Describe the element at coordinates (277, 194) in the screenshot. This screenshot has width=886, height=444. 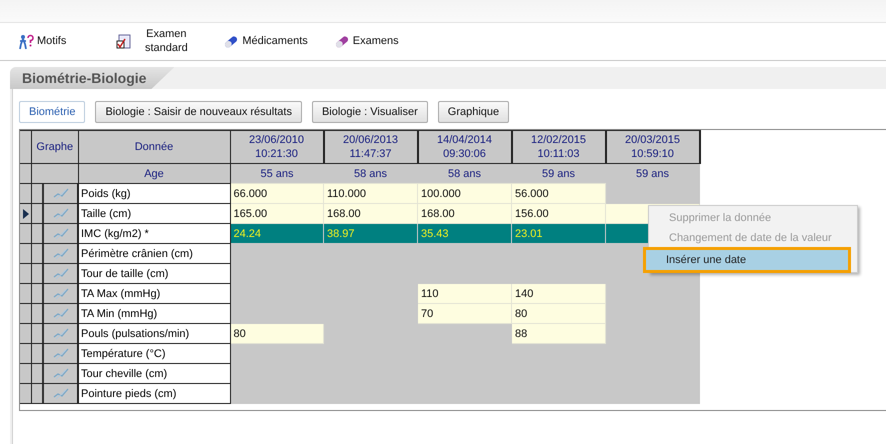
I see `table-cell: 66.000` at that location.